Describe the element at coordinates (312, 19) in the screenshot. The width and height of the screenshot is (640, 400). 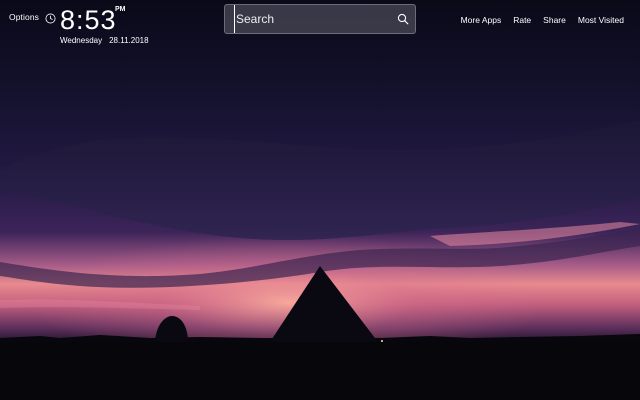
I see `search-input` at that location.